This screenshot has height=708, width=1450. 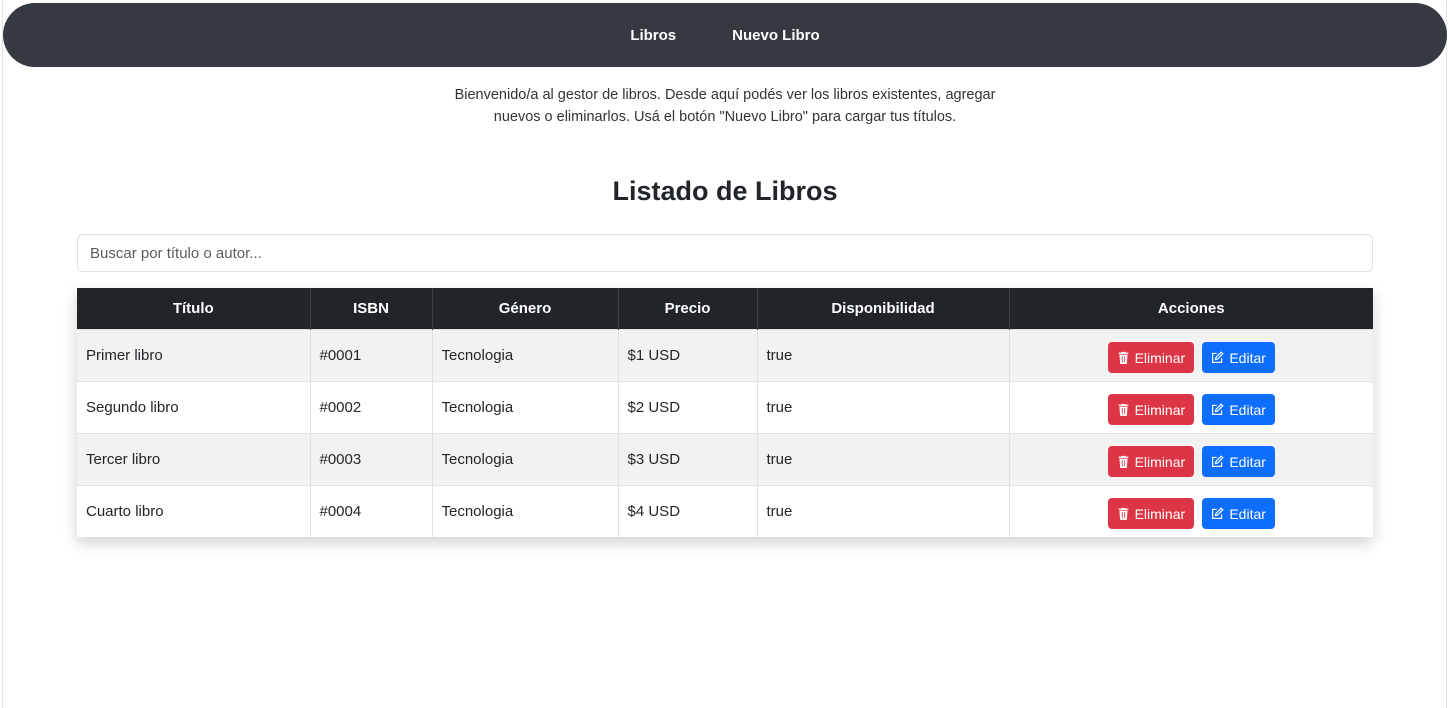 I want to click on header-disponibilidad: Disponibilidad, so click(x=883, y=309).